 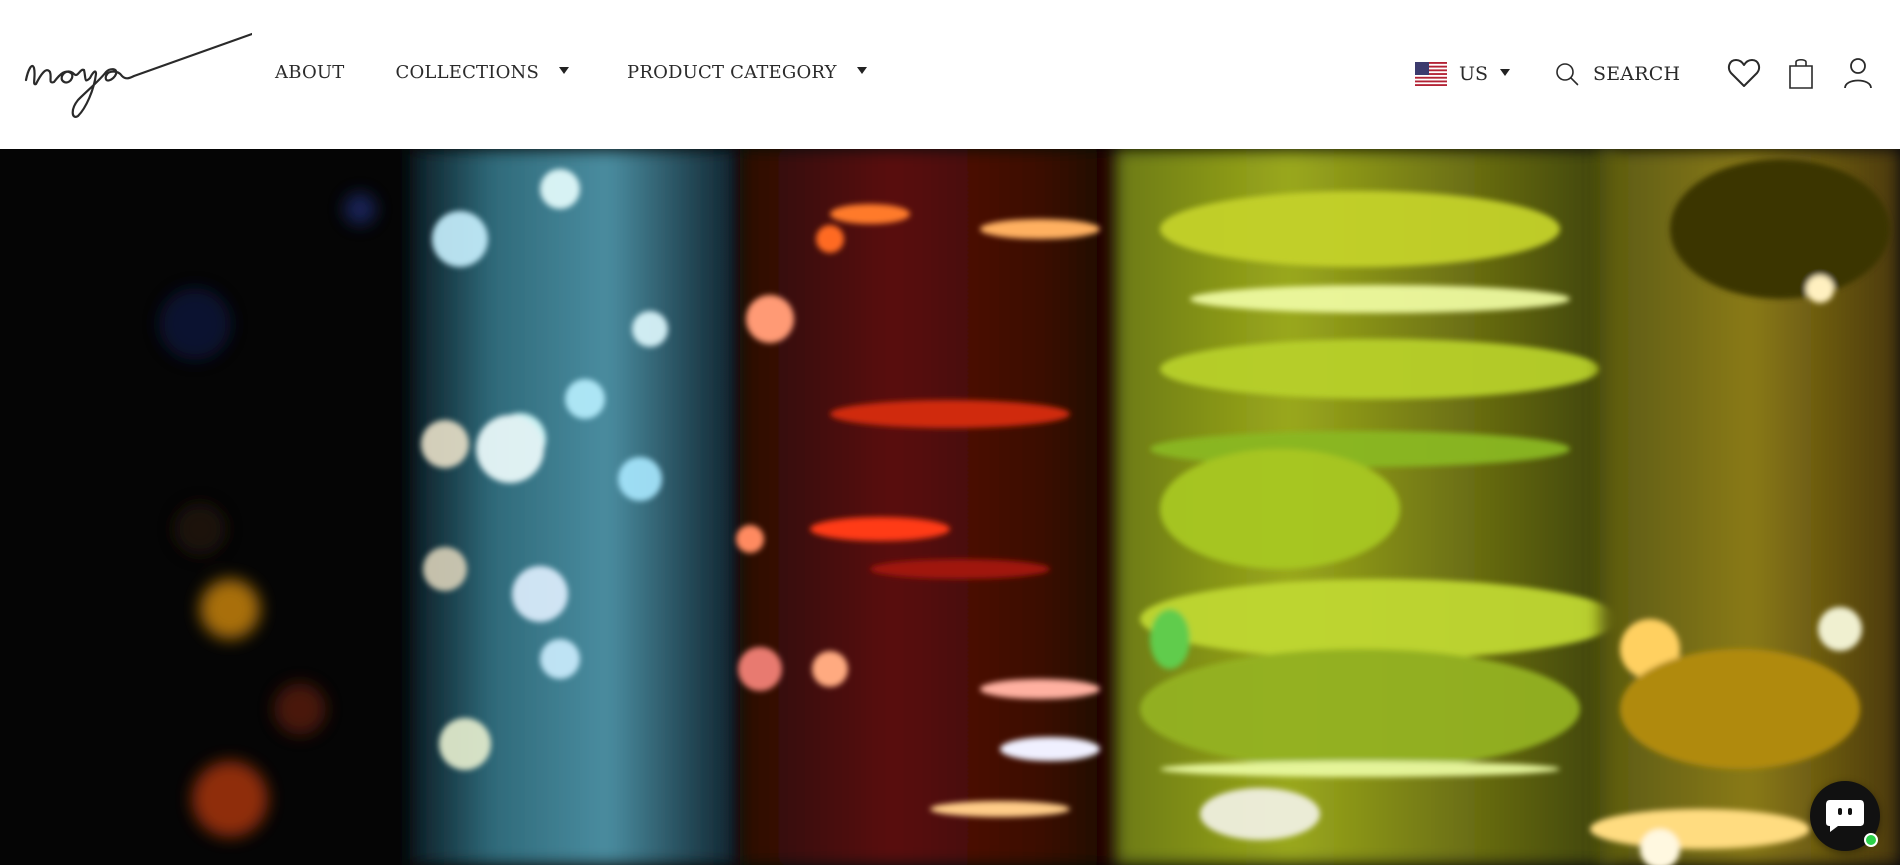 I want to click on chat-widget-button, so click(x=1845, y=816).